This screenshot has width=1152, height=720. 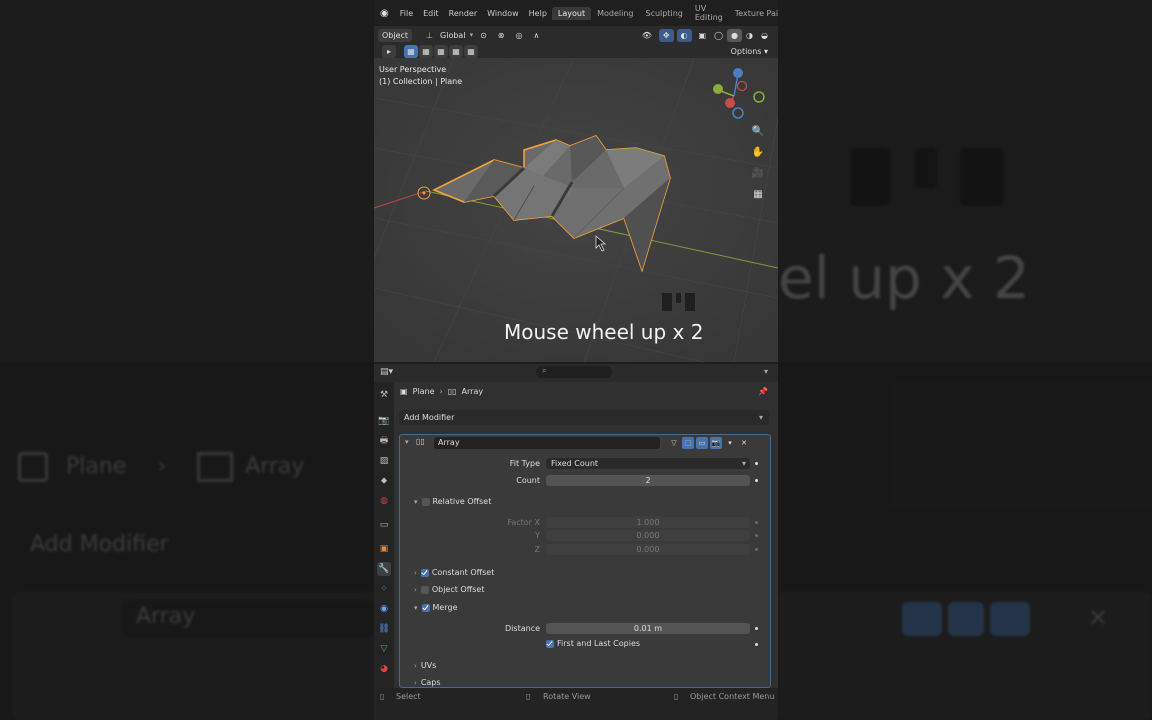 I want to click on tab-object: ▣, so click(x=384, y=549).